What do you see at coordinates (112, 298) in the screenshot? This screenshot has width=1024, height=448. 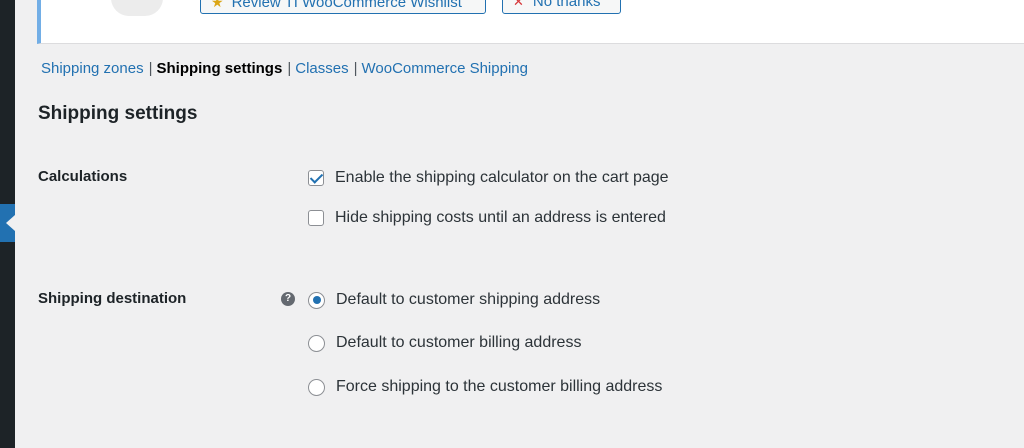 I see `shipping-destination-label: Shipping destination` at bounding box center [112, 298].